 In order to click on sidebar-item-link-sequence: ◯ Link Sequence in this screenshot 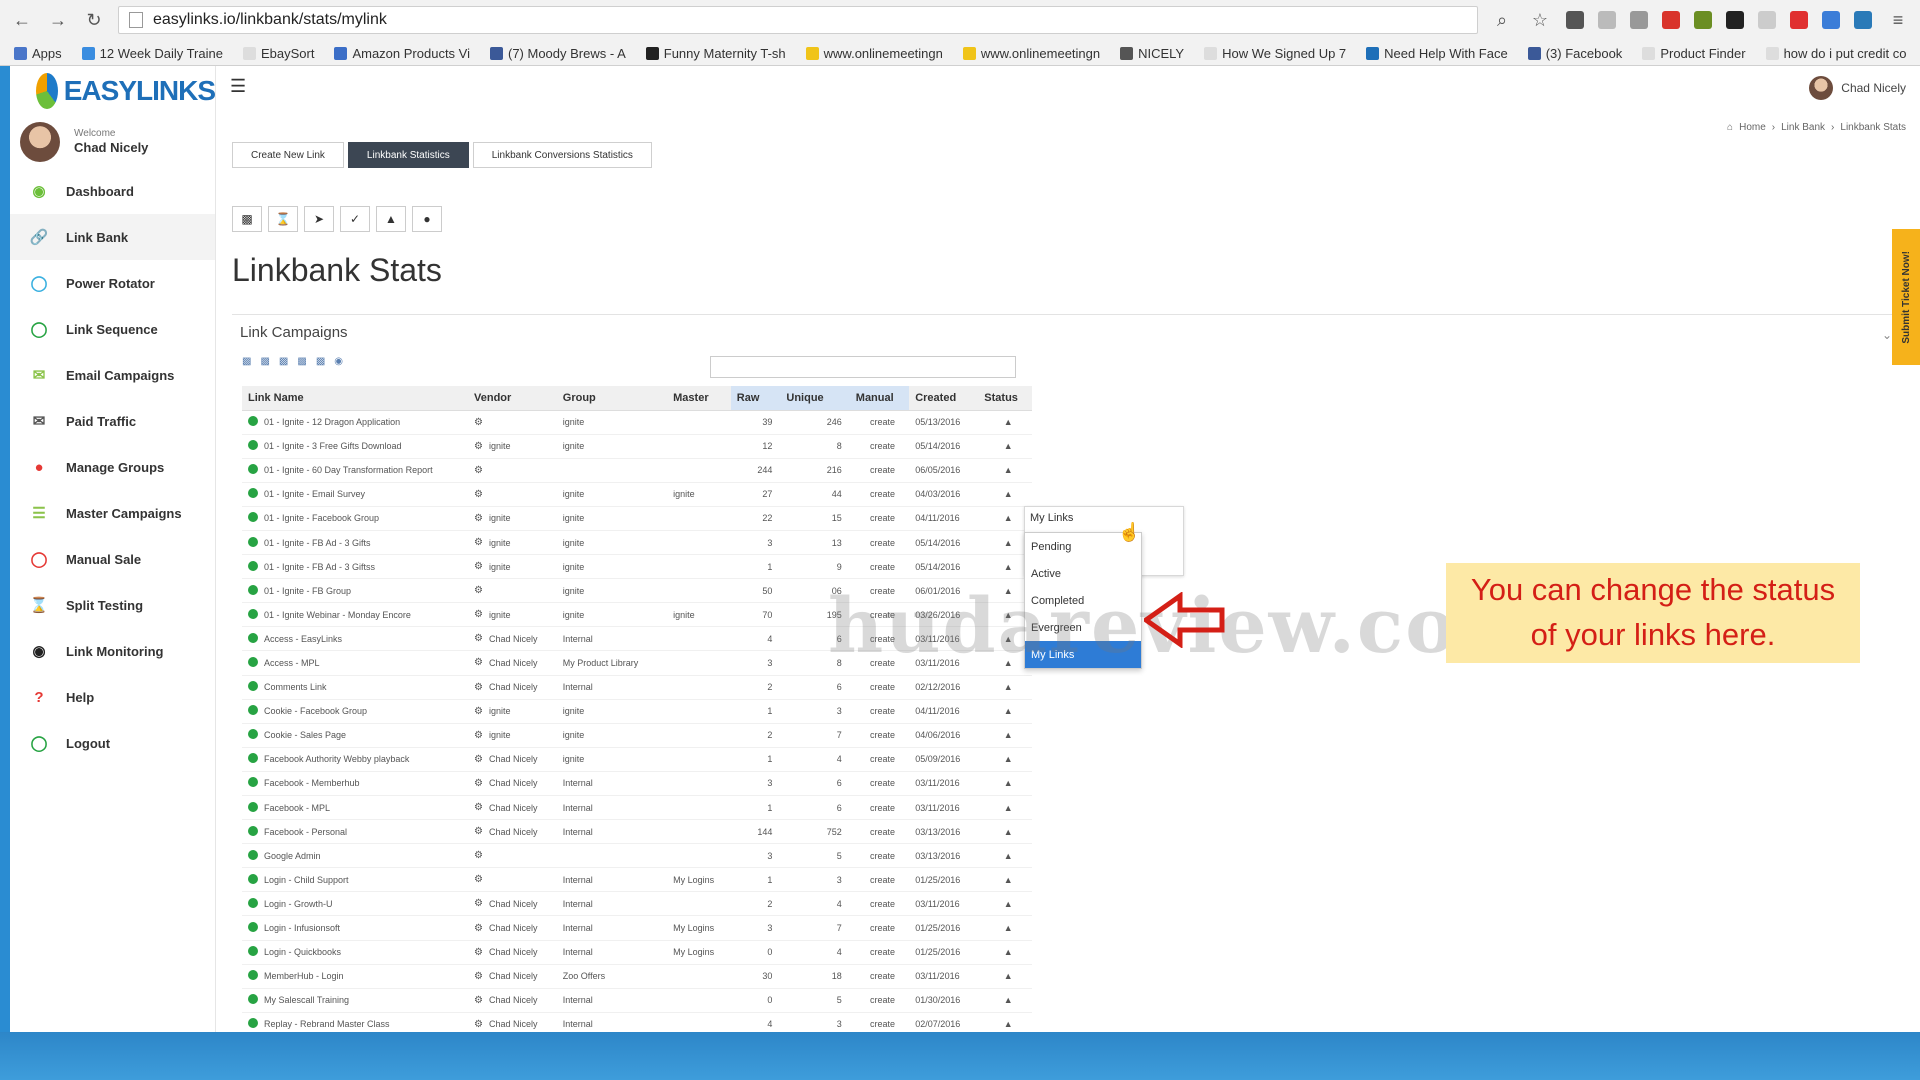, I will do `click(112, 329)`.